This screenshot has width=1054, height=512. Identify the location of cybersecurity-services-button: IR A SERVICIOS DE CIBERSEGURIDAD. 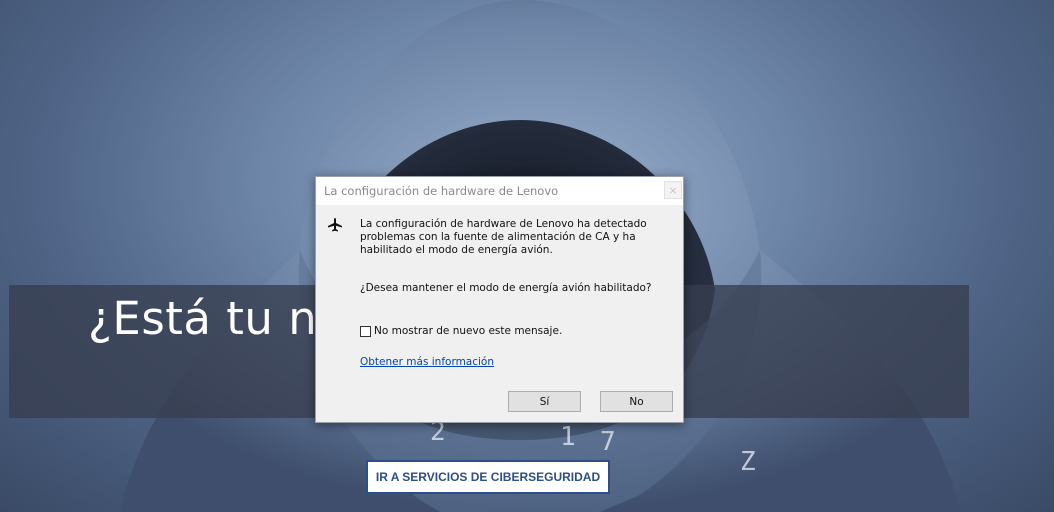
(488, 477).